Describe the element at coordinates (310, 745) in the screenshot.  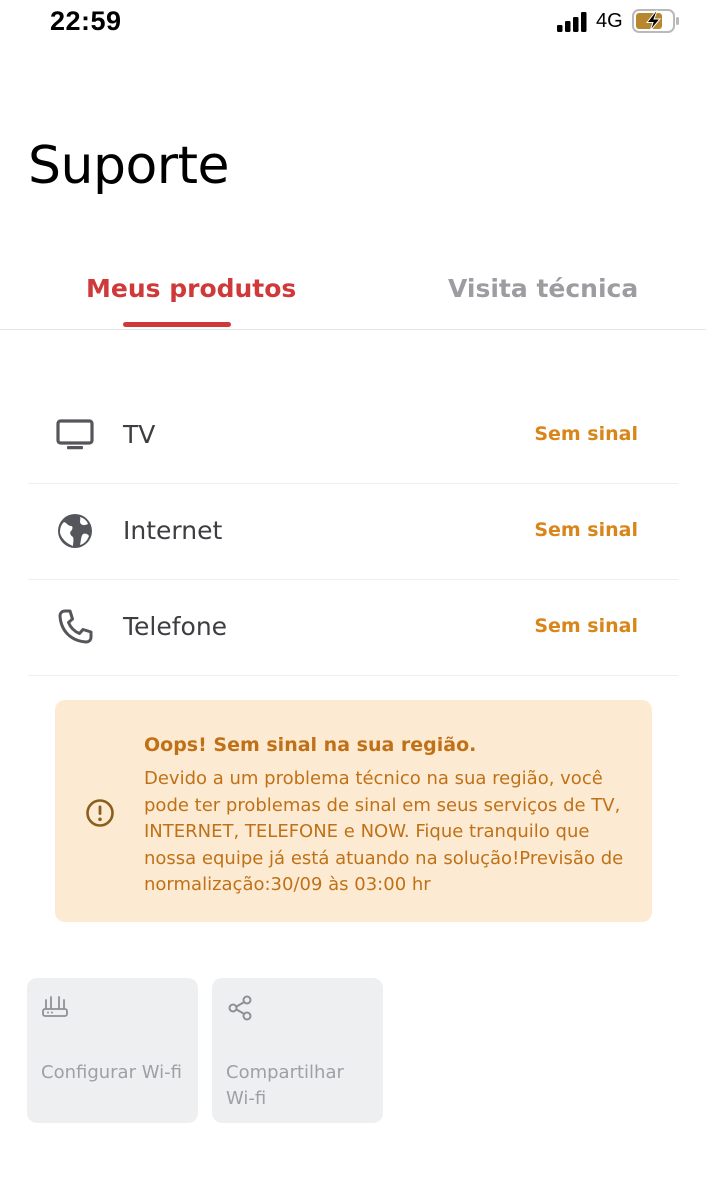
I see `alert-title: Oops! Sem sinal na sua região.` at that location.